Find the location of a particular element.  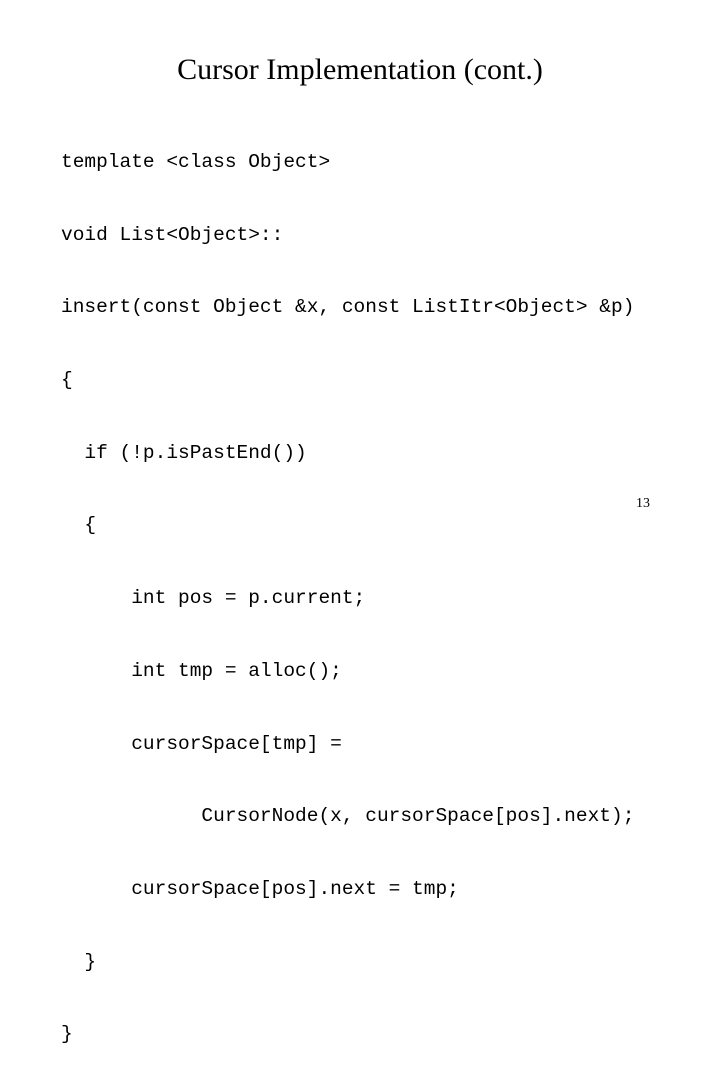

code-line: int tmp = alloc(); is located at coordinates (201, 670).